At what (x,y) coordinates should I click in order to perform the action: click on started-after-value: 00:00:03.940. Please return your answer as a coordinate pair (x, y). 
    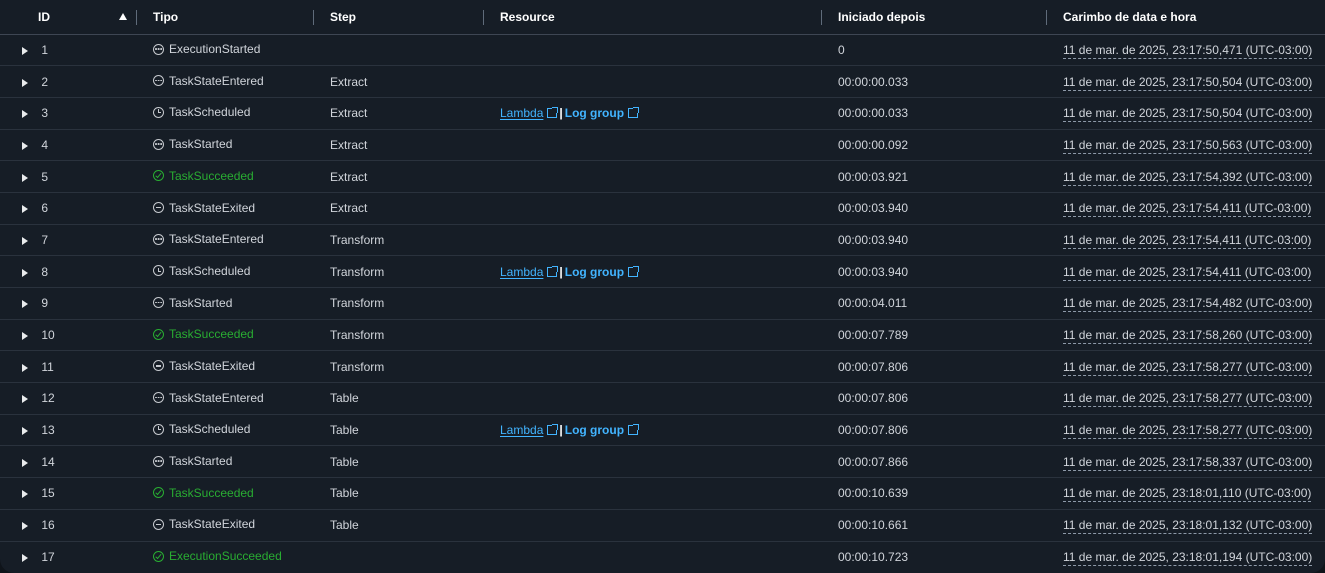
    Looking at the image, I should click on (873, 239).